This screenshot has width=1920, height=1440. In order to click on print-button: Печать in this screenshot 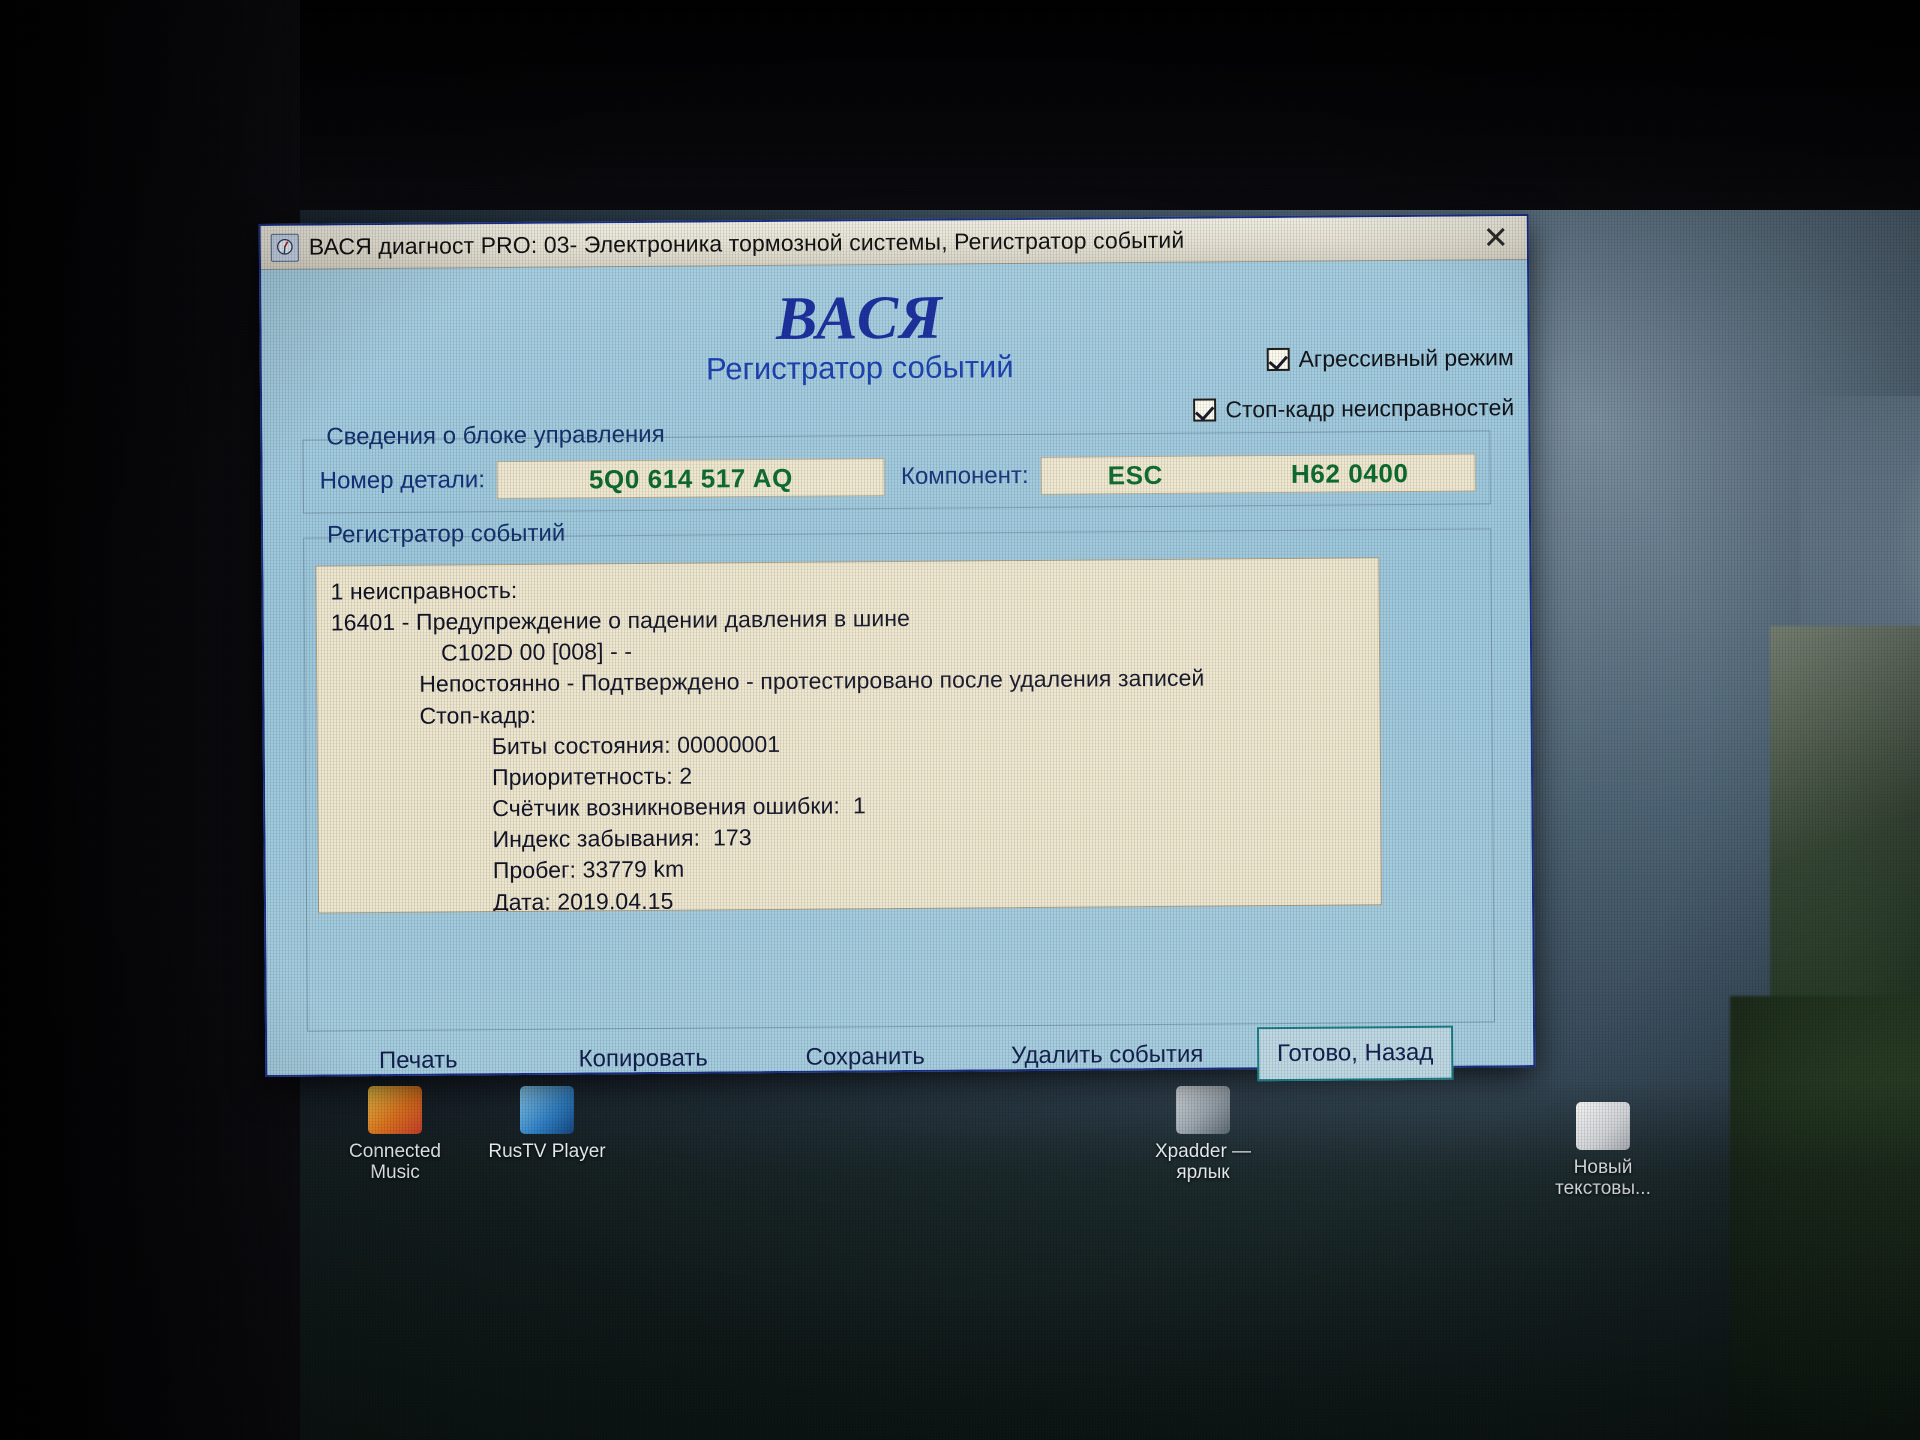, I will do `click(418, 1061)`.